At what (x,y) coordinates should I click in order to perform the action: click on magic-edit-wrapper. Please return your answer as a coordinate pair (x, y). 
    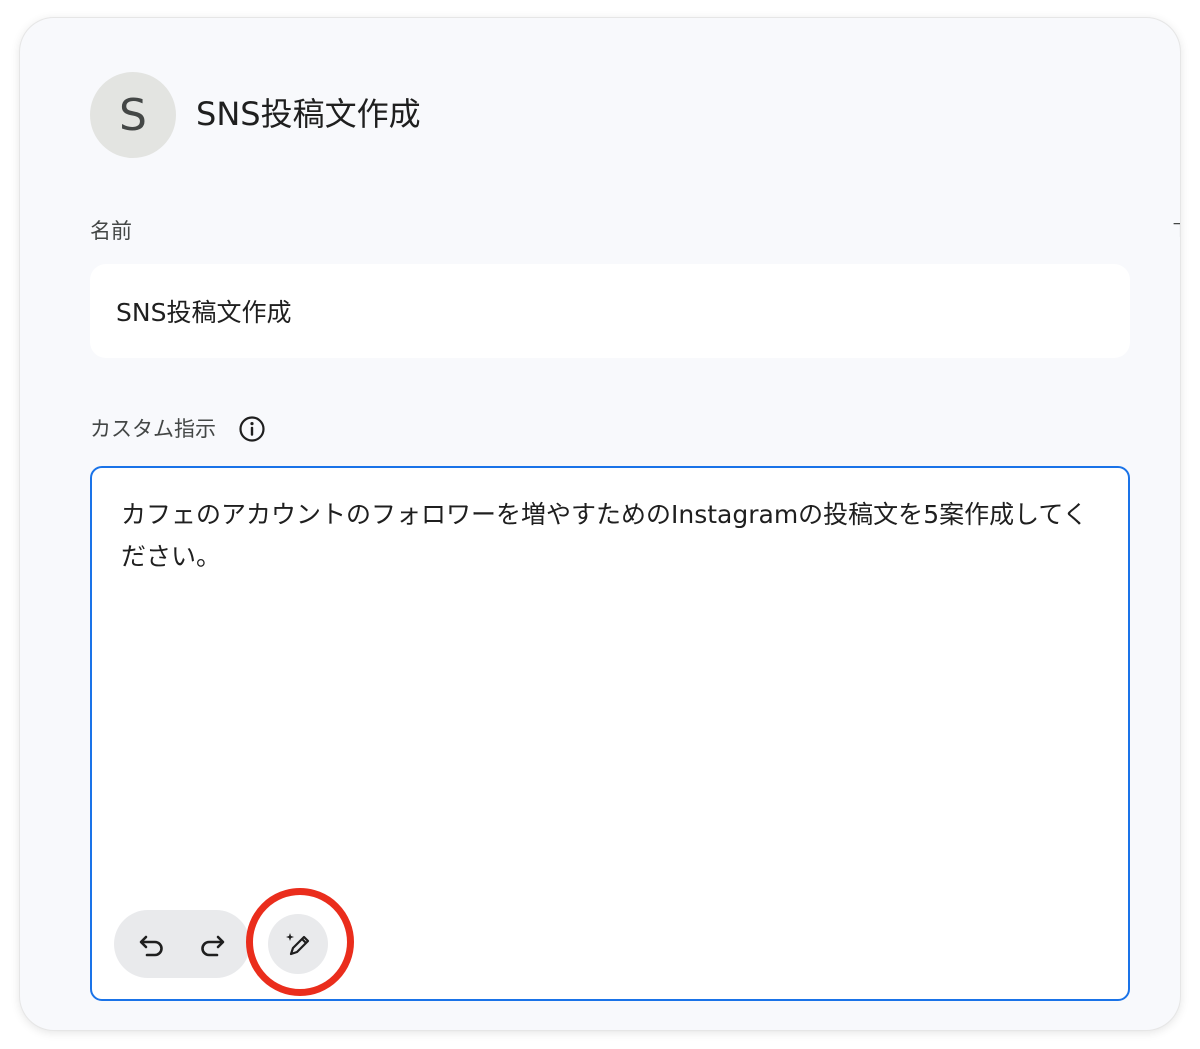
    Looking at the image, I should click on (300, 942).